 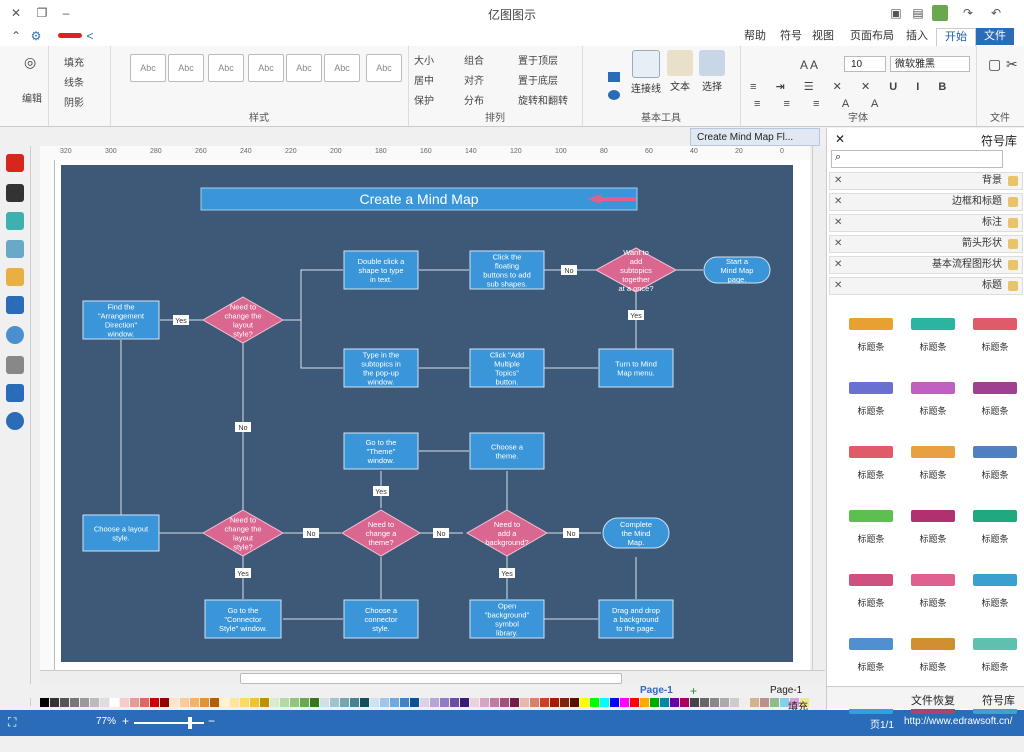 What do you see at coordinates (896, 13) in the screenshot?
I see `save-icon: ▣` at bounding box center [896, 13].